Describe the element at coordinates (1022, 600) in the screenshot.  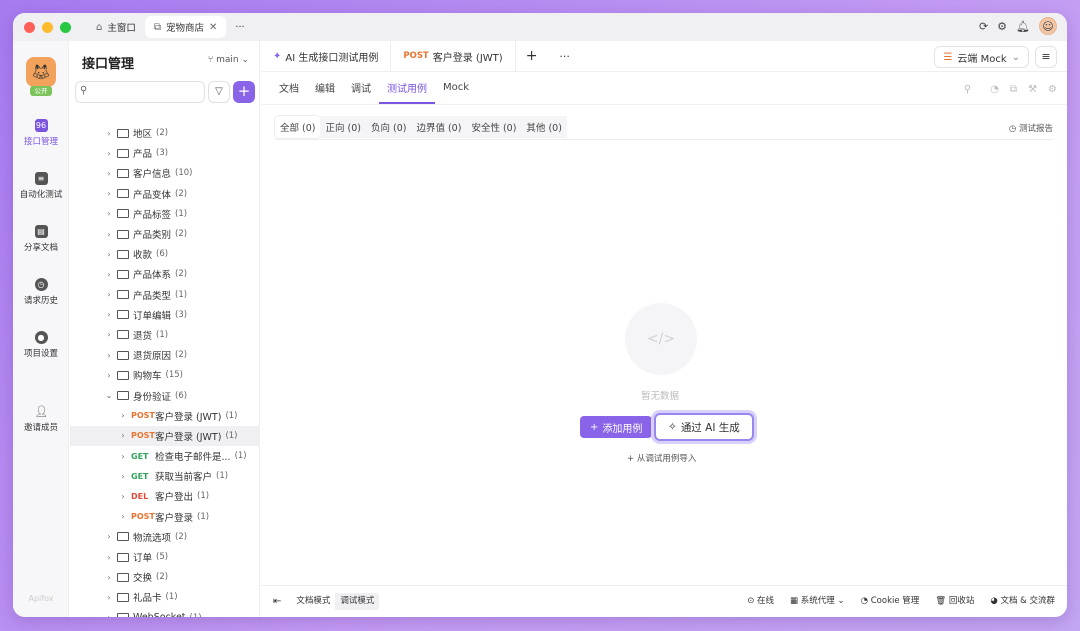
I see `docs-community: ◕ 文档 & 交流群` at that location.